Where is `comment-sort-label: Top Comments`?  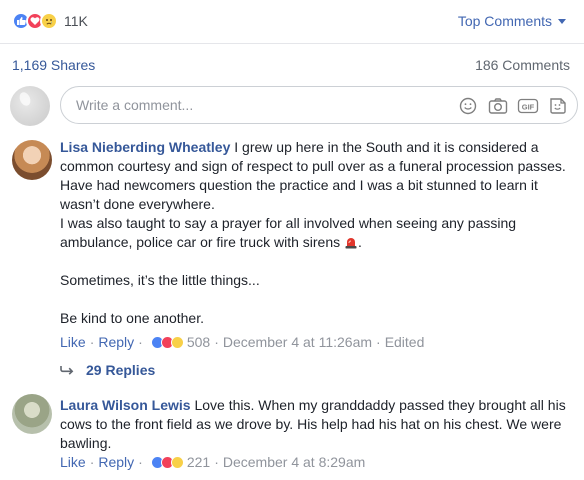
comment-sort-label: Top Comments is located at coordinates (504, 21).